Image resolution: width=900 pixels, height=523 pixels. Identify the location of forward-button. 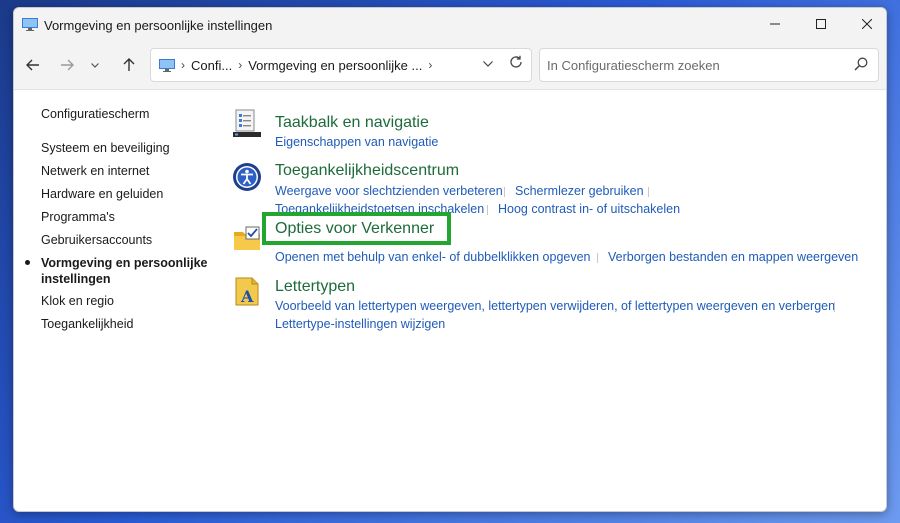
(67, 65).